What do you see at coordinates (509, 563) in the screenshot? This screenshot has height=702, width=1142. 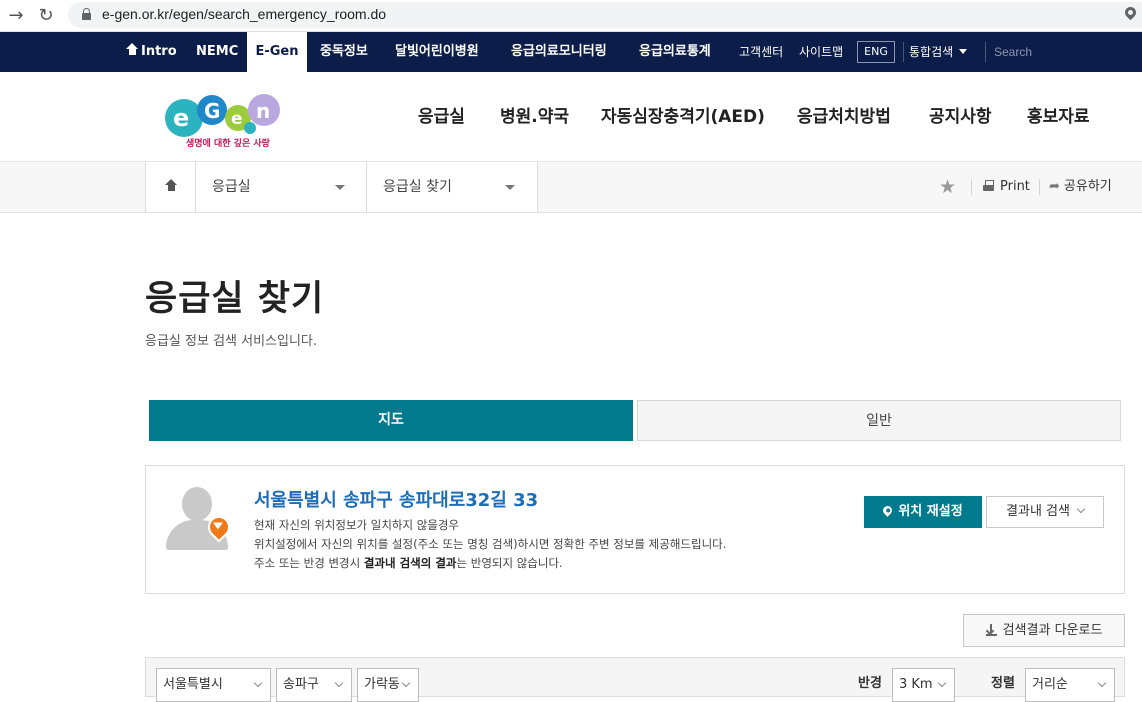 I see `info-line-3-post: 는 반영되지 않습니다.` at bounding box center [509, 563].